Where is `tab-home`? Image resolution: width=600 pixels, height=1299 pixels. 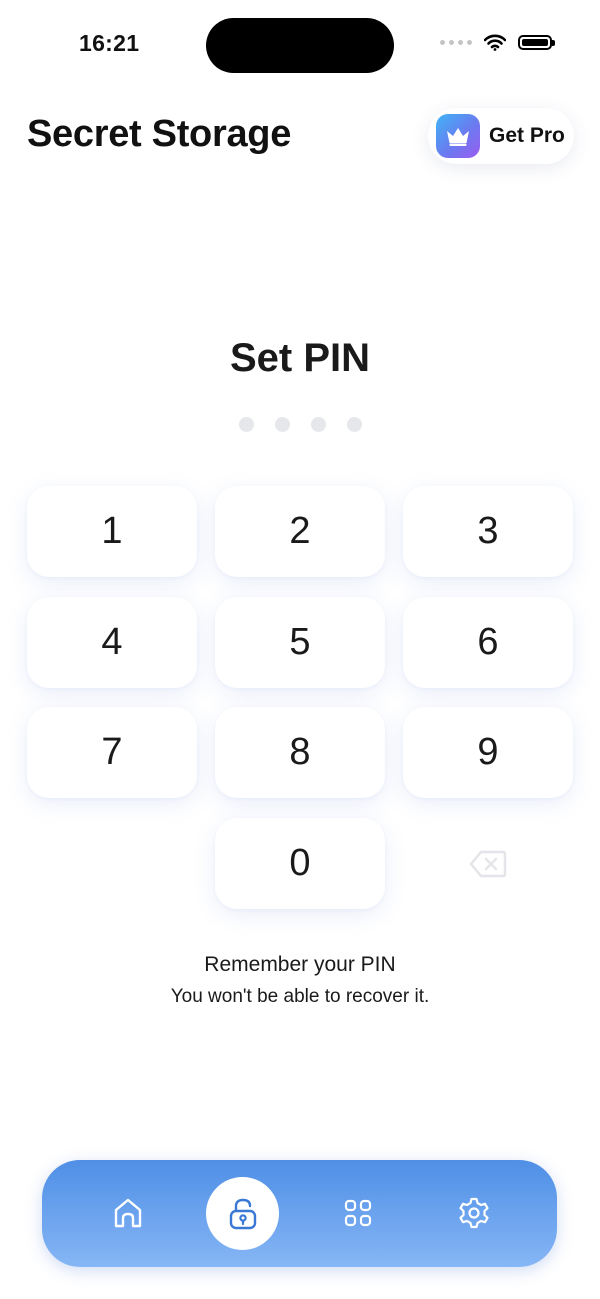 tab-home is located at coordinates (128, 1213).